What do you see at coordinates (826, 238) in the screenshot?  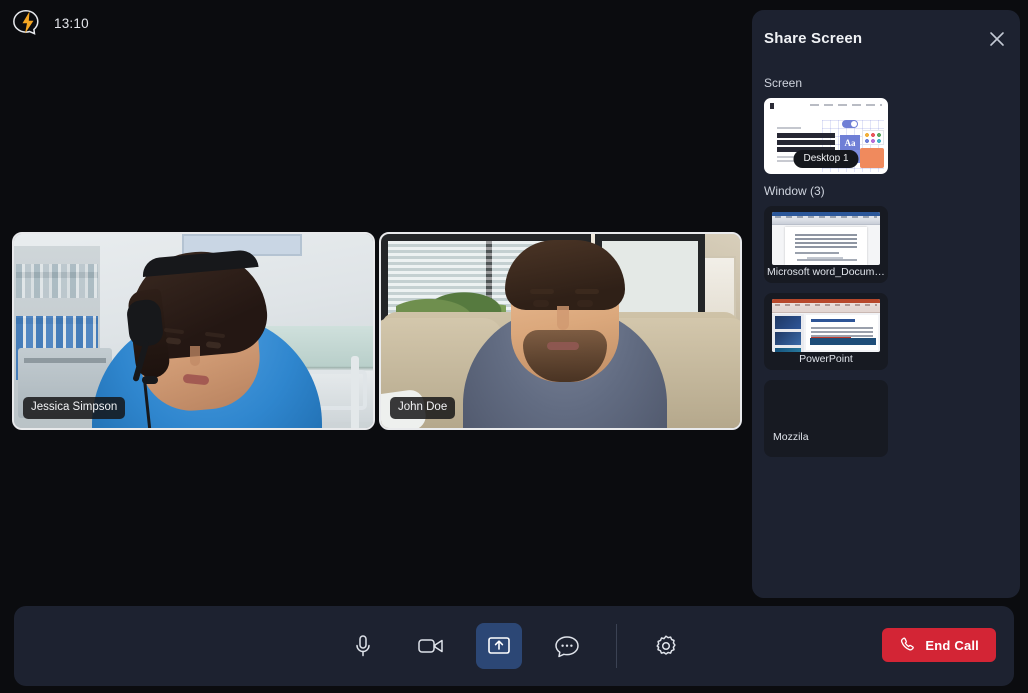 I see `window-preview-word` at bounding box center [826, 238].